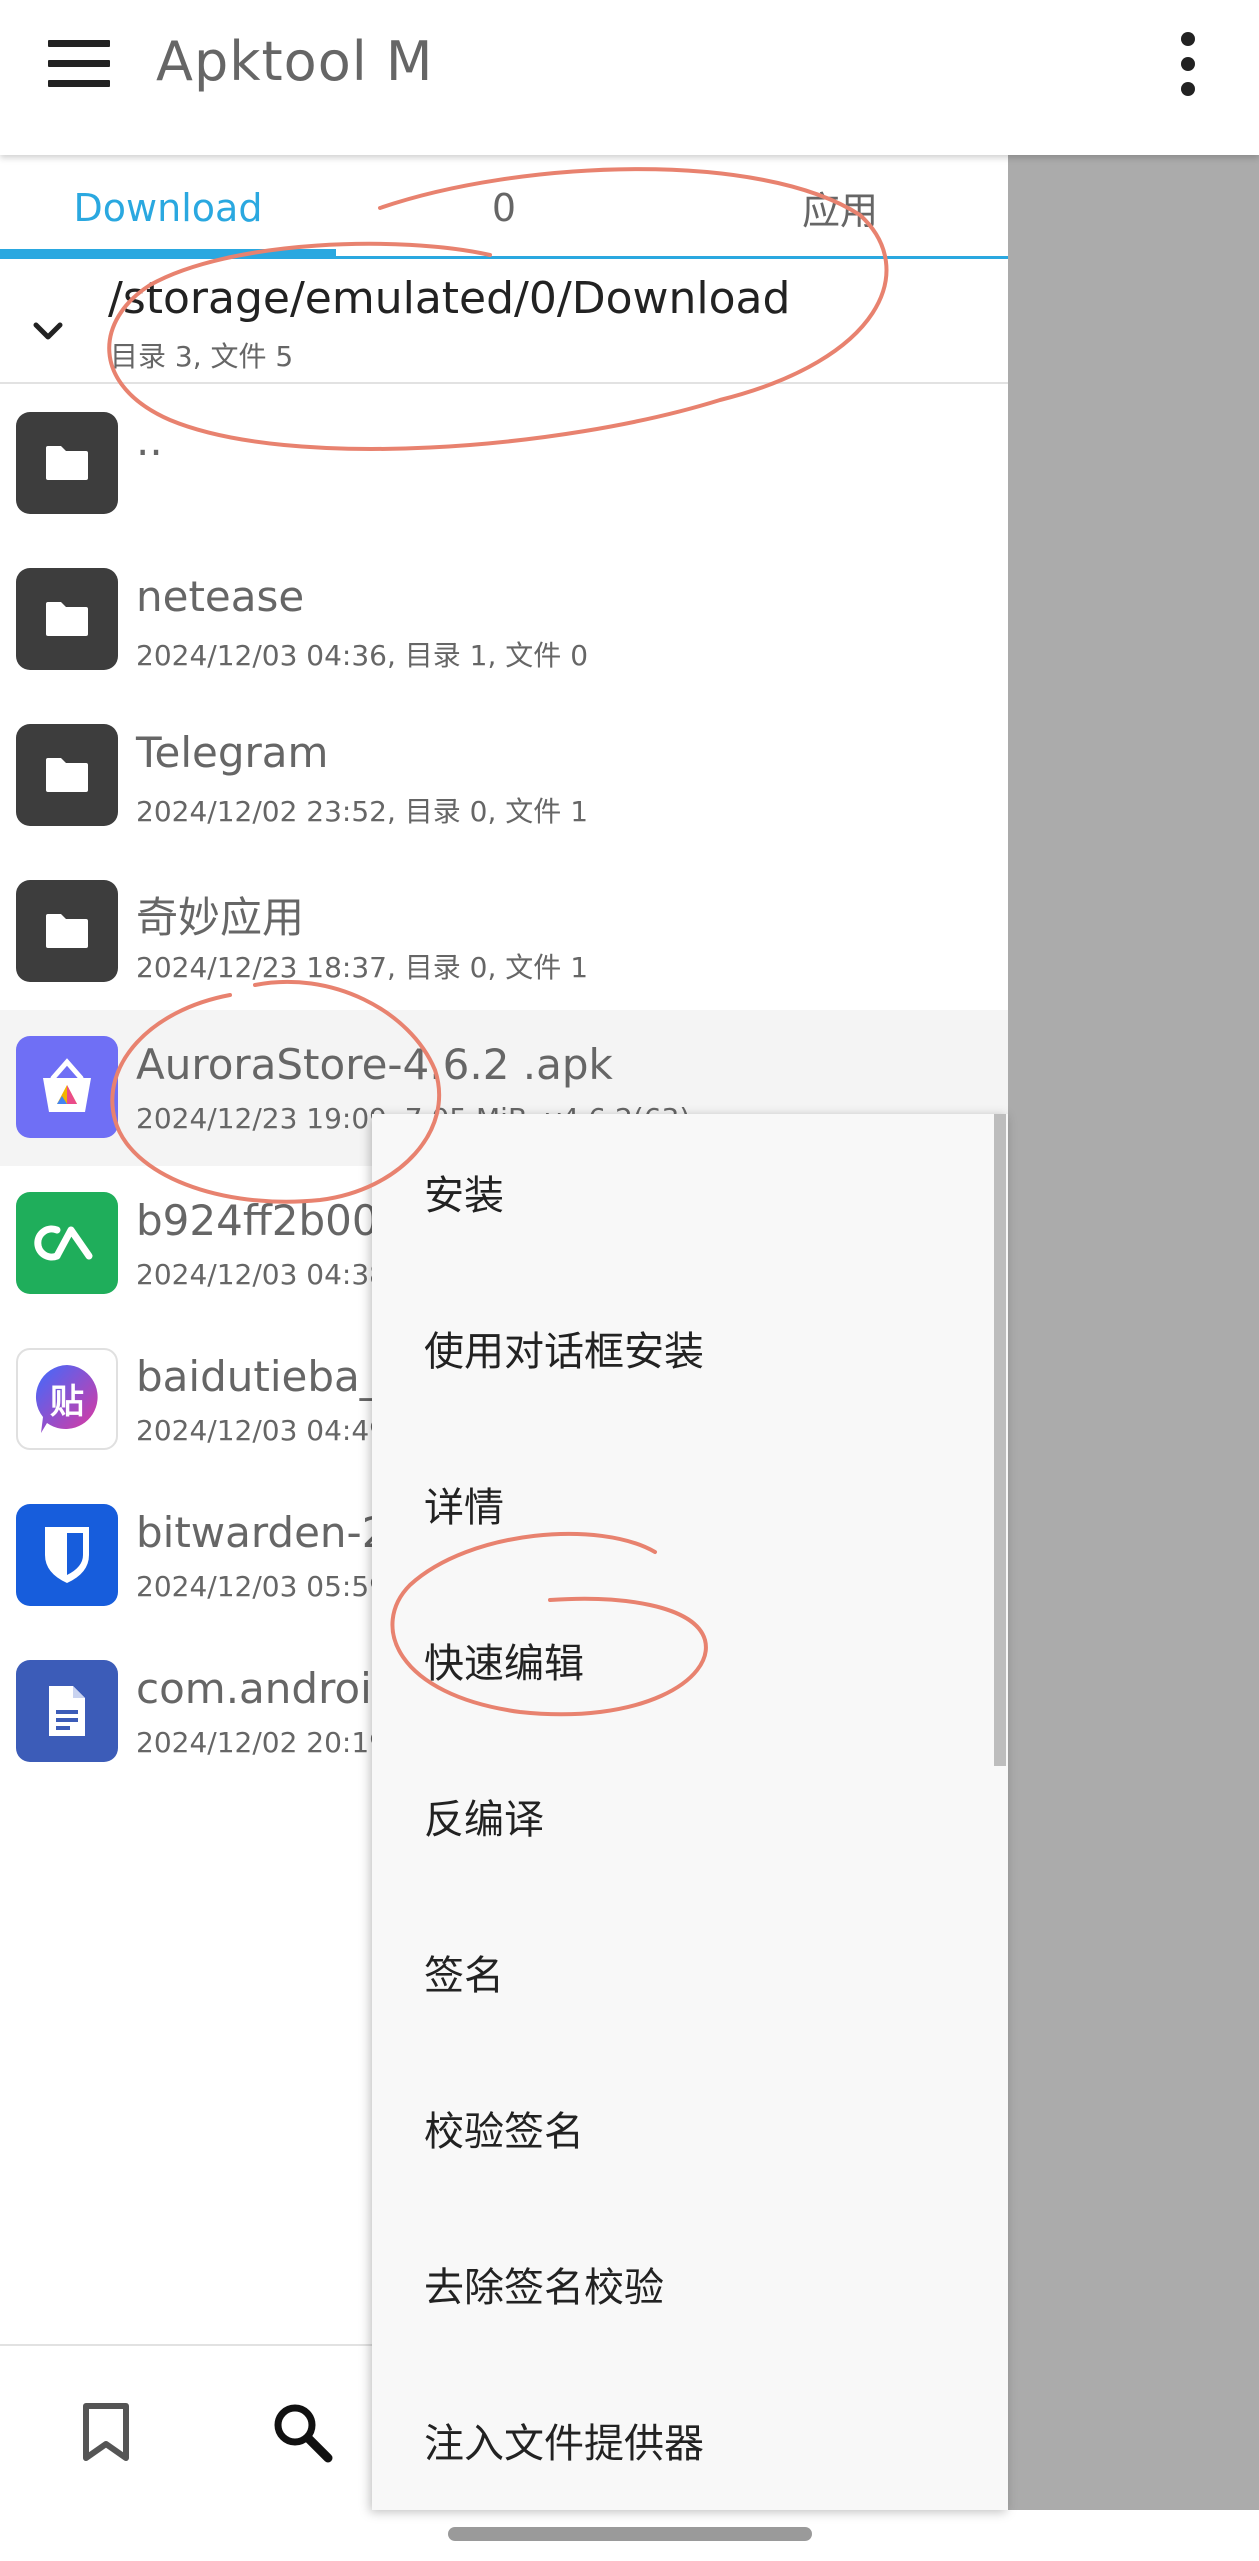 Image resolution: width=1259 pixels, height=2561 pixels. What do you see at coordinates (79, 64) in the screenshot?
I see `hamburger-menu-icon` at bounding box center [79, 64].